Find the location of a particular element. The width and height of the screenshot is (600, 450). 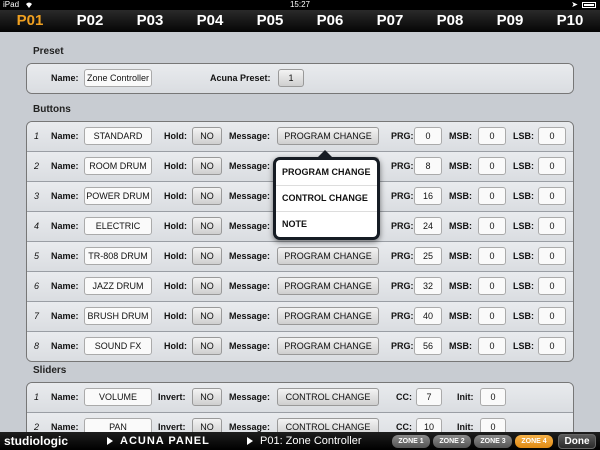

msb-label: MSB: is located at coordinates (460, 286).